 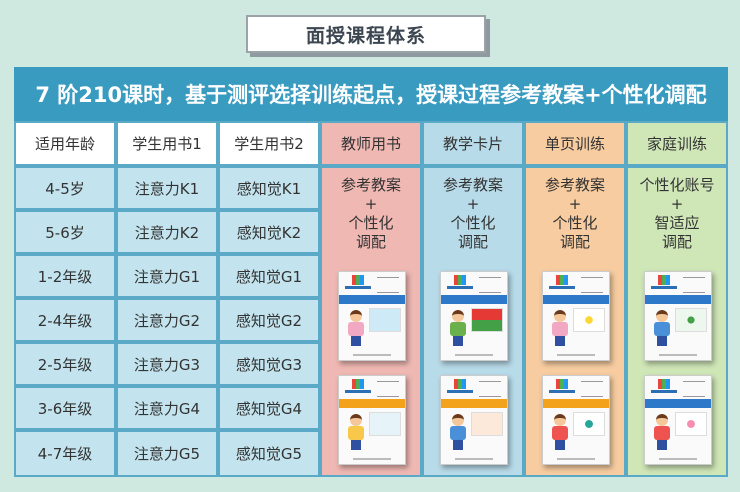 I want to click on column-header-teacher: 教师用书, so click(x=371, y=143).